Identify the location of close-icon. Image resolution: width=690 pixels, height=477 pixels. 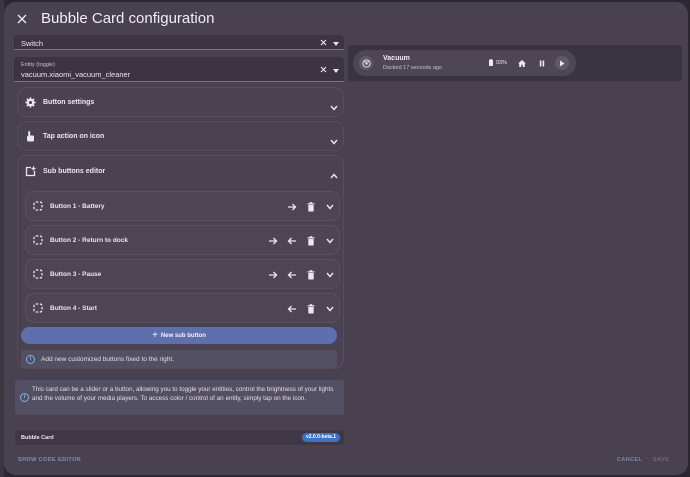
(22, 19).